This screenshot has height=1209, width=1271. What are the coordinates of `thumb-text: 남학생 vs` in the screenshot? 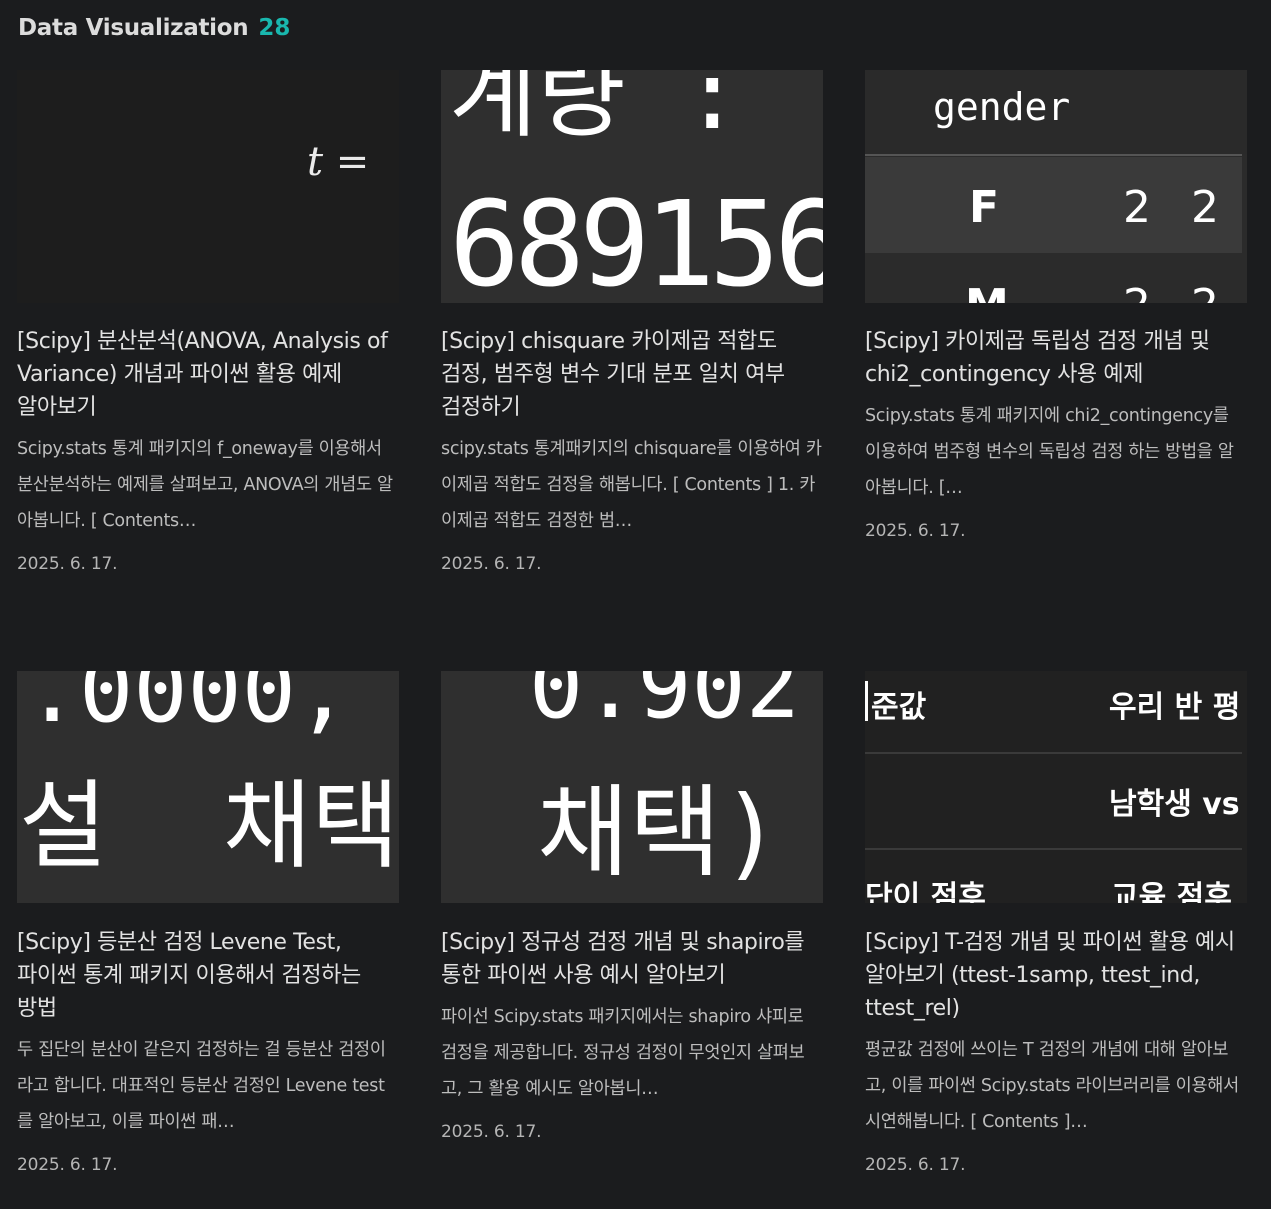 It's located at (1174, 804).